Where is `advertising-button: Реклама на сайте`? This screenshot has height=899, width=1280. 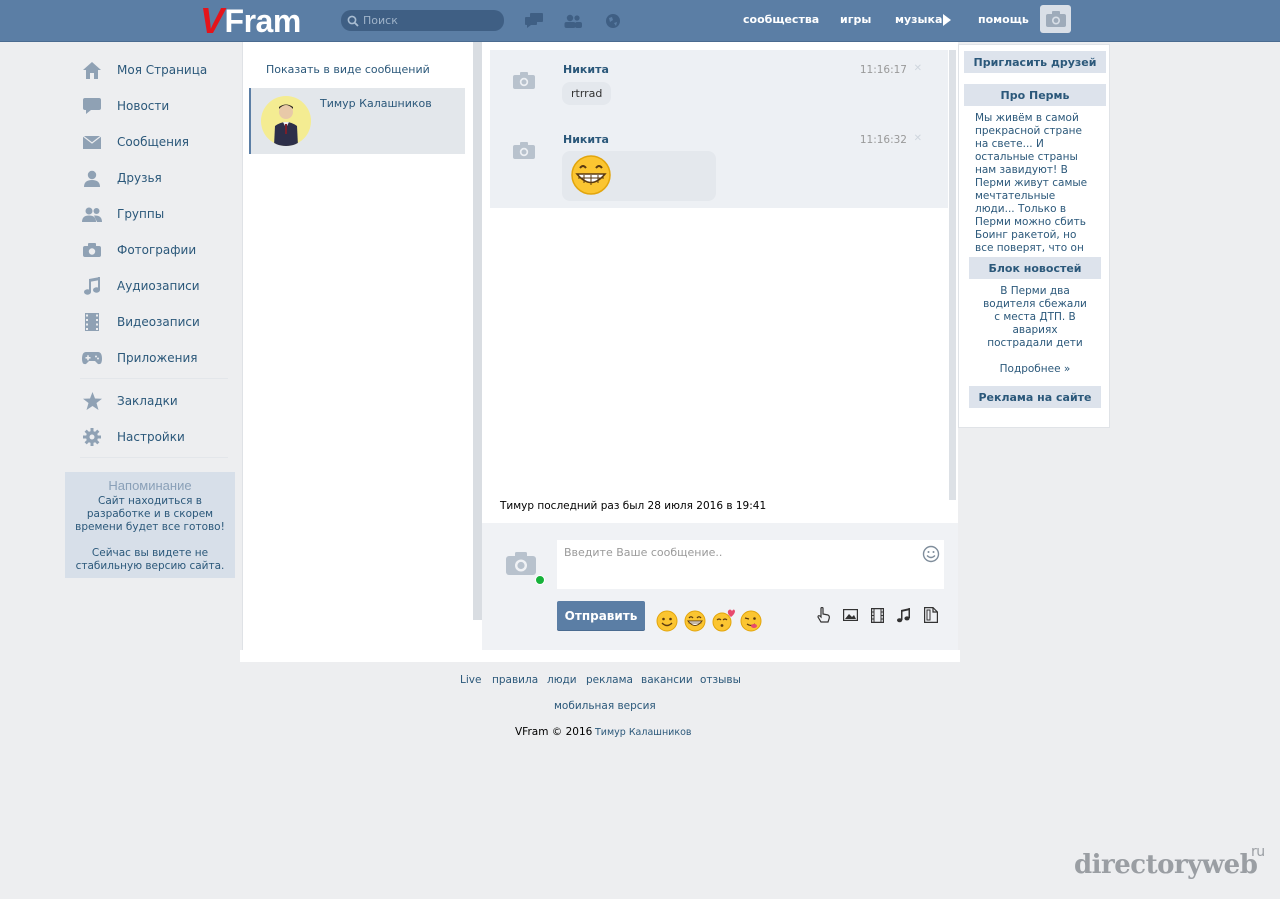 advertising-button: Реклама на сайте is located at coordinates (1035, 397).